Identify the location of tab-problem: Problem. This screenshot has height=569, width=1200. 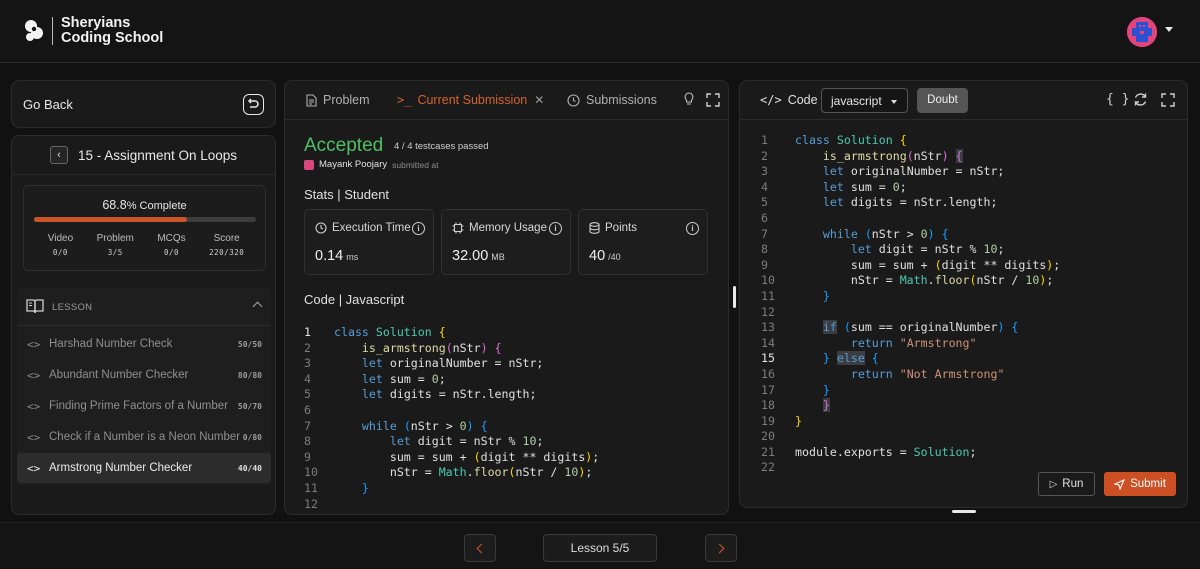
(338, 100).